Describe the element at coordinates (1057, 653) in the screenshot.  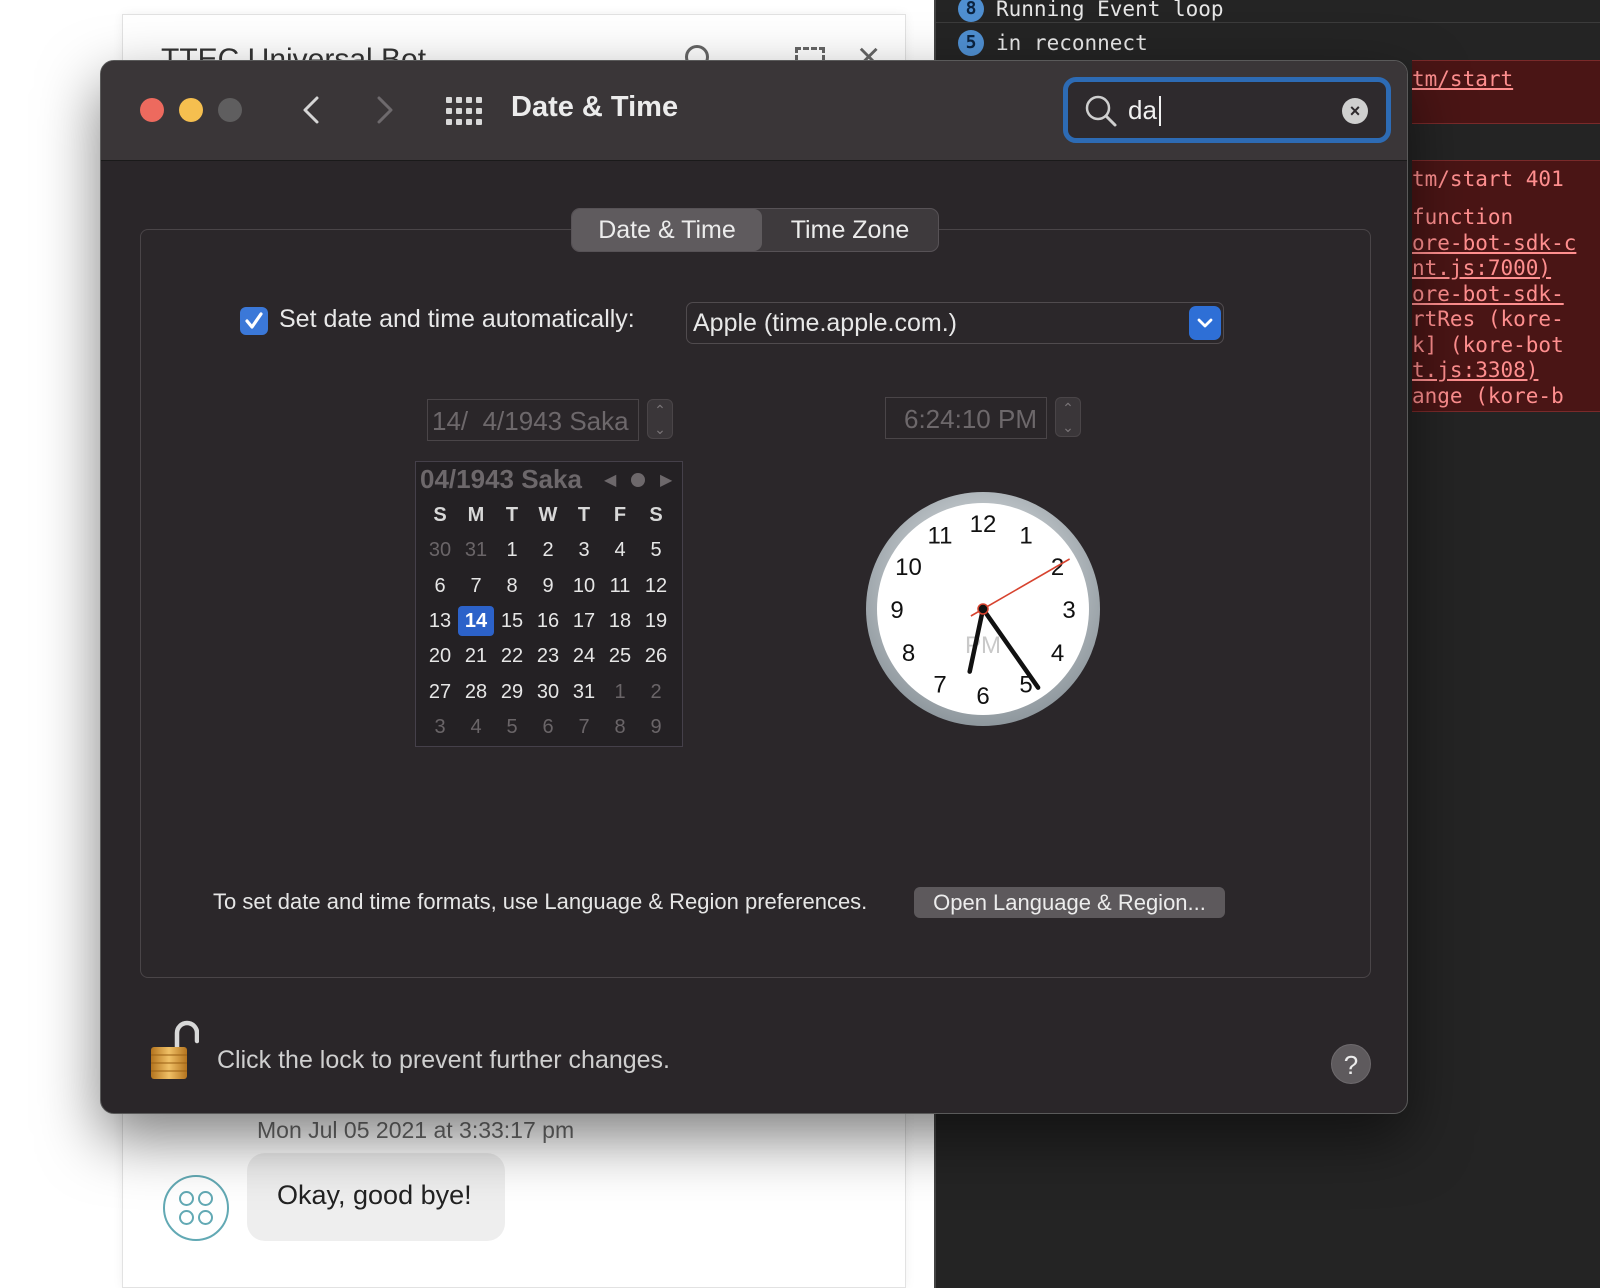
I see `clock-number: 4` at that location.